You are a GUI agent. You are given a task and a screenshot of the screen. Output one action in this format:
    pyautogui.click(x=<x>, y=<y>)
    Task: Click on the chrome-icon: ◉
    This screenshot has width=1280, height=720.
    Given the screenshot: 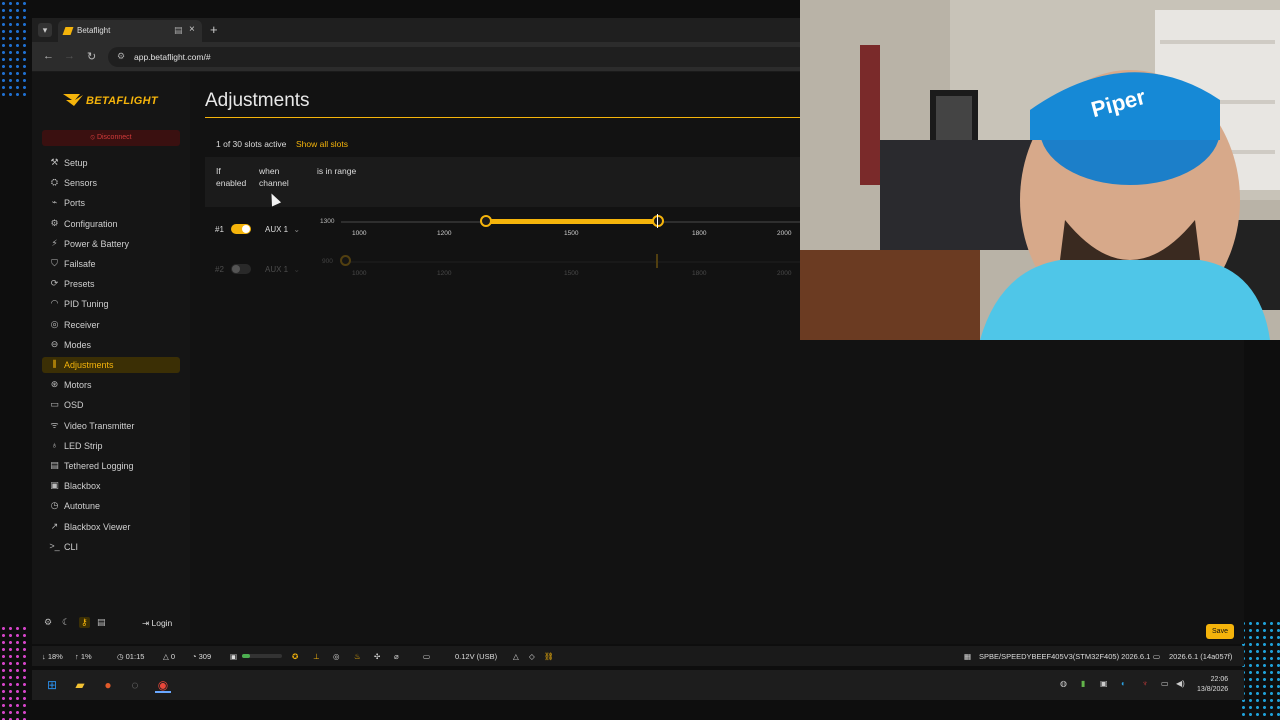 What is the action you would take?
    pyautogui.click(x=163, y=685)
    